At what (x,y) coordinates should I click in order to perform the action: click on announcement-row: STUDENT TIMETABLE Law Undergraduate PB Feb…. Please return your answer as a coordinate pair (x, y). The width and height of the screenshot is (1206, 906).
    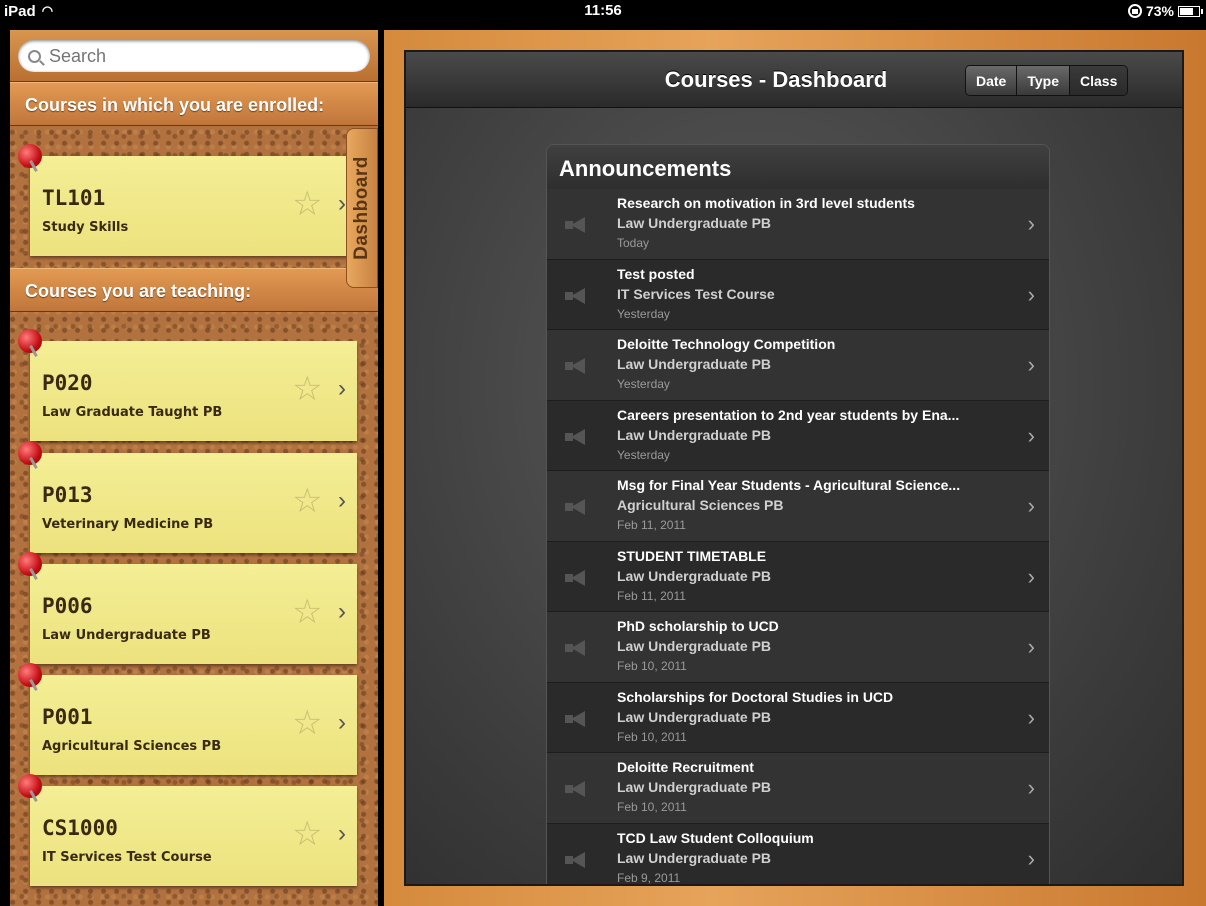
    Looking at the image, I should click on (798, 576).